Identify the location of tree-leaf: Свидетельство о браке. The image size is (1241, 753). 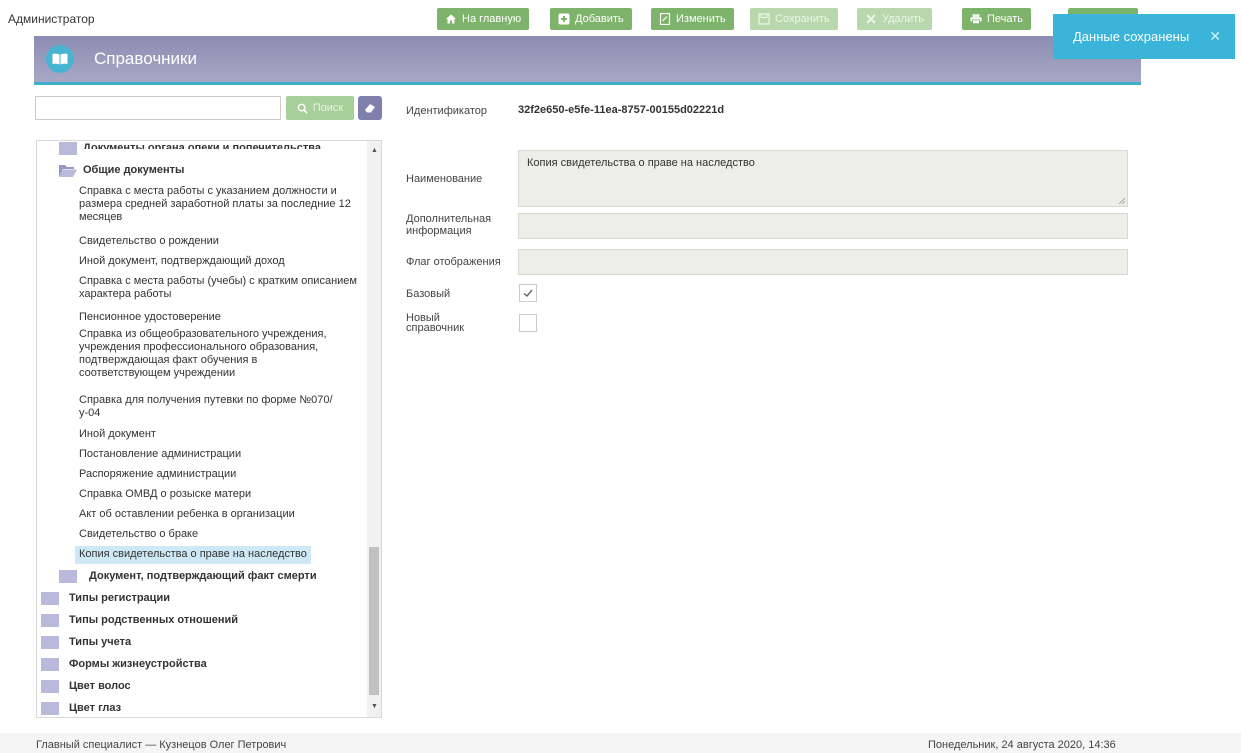
(218, 534).